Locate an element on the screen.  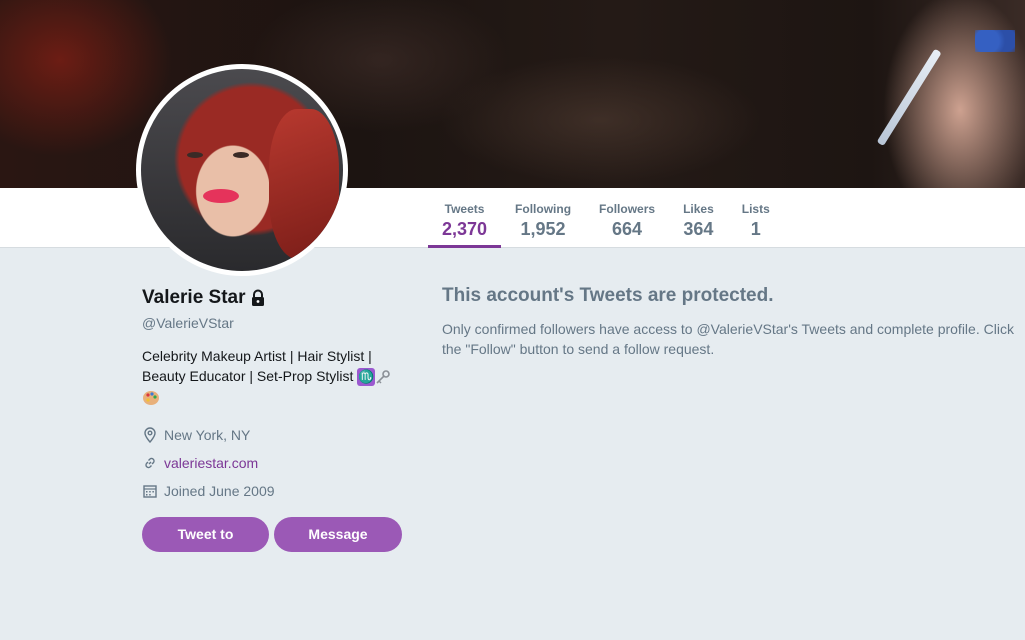
joined-row: Joined June 2009 is located at coordinates (277, 491).